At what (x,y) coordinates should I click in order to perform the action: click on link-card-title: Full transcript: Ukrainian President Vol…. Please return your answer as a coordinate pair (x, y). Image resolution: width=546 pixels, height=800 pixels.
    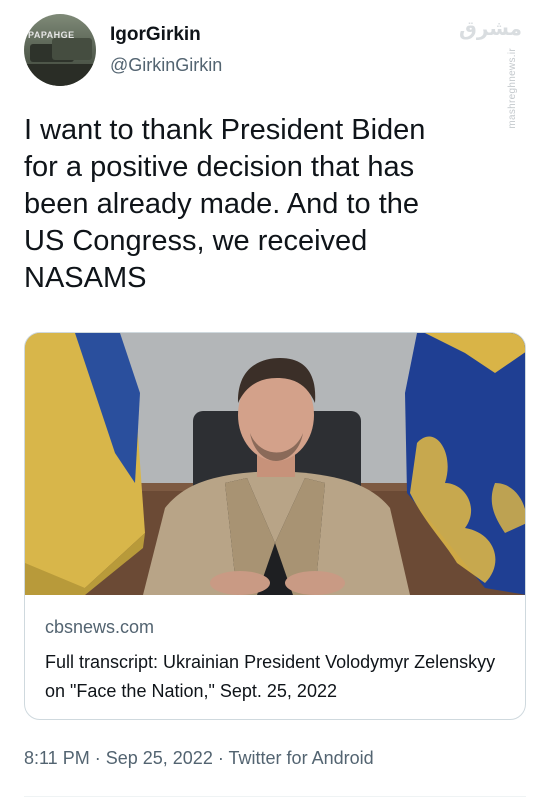
    Looking at the image, I should click on (270, 676).